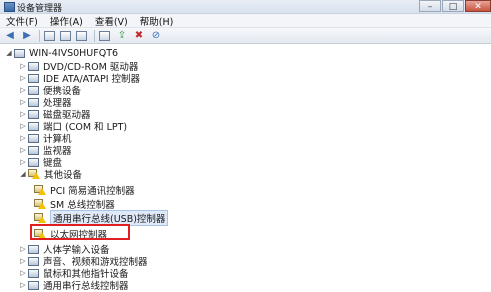 This screenshot has height=292, width=491. I want to click on show-hide-tree-icon, so click(81, 35).